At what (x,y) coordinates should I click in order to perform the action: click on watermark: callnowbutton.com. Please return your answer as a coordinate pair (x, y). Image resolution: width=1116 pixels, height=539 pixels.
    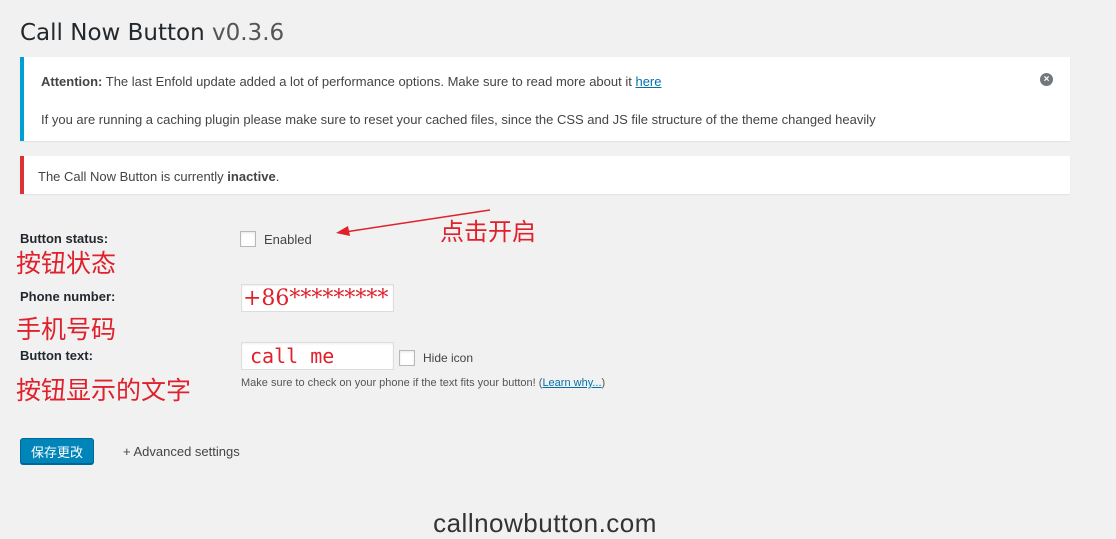
    Looking at the image, I should click on (545, 523).